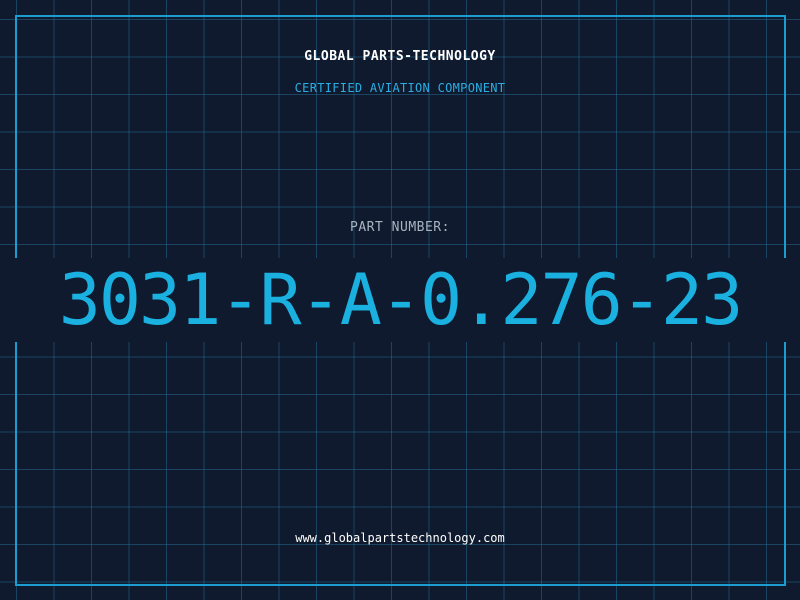 Image resolution: width=800 pixels, height=600 pixels. What do you see at coordinates (400, 538) in the screenshot?
I see `website-url: www.globalpartstechnology.com` at bounding box center [400, 538].